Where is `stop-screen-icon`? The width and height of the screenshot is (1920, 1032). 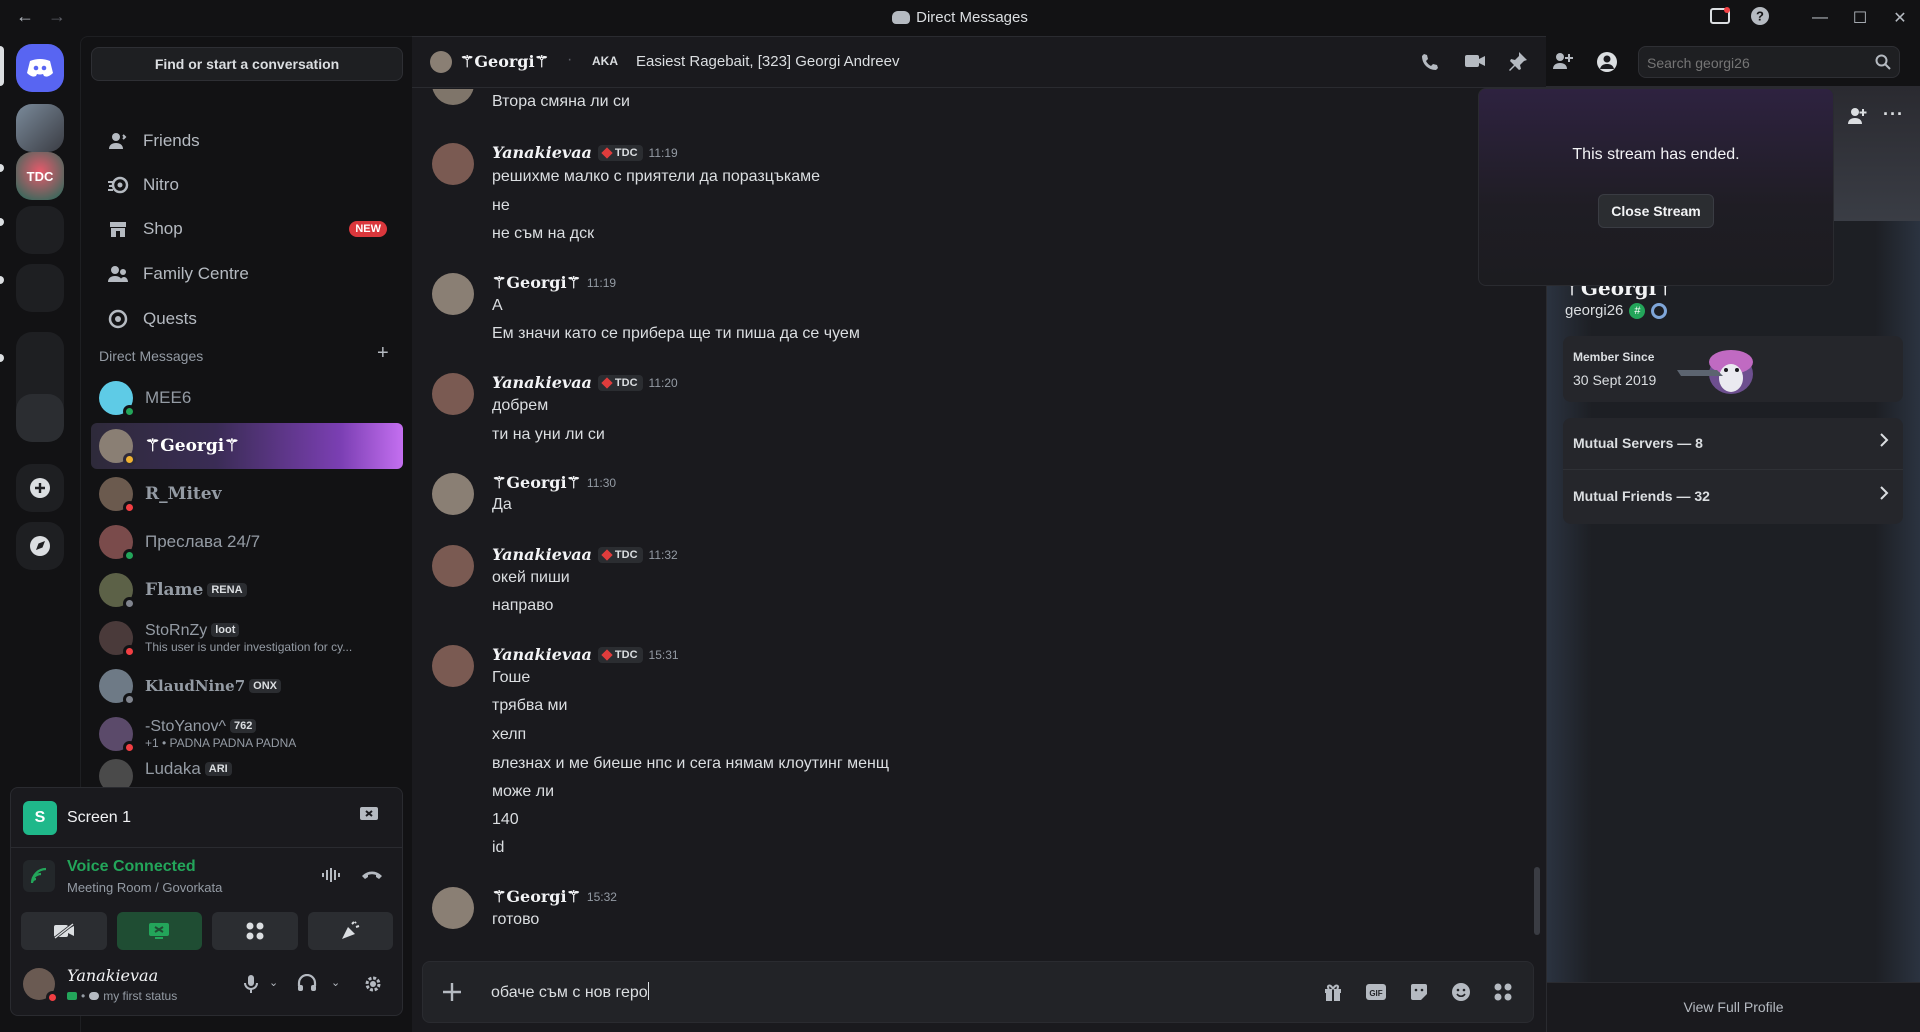
stop-screen-icon is located at coordinates (369, 818).